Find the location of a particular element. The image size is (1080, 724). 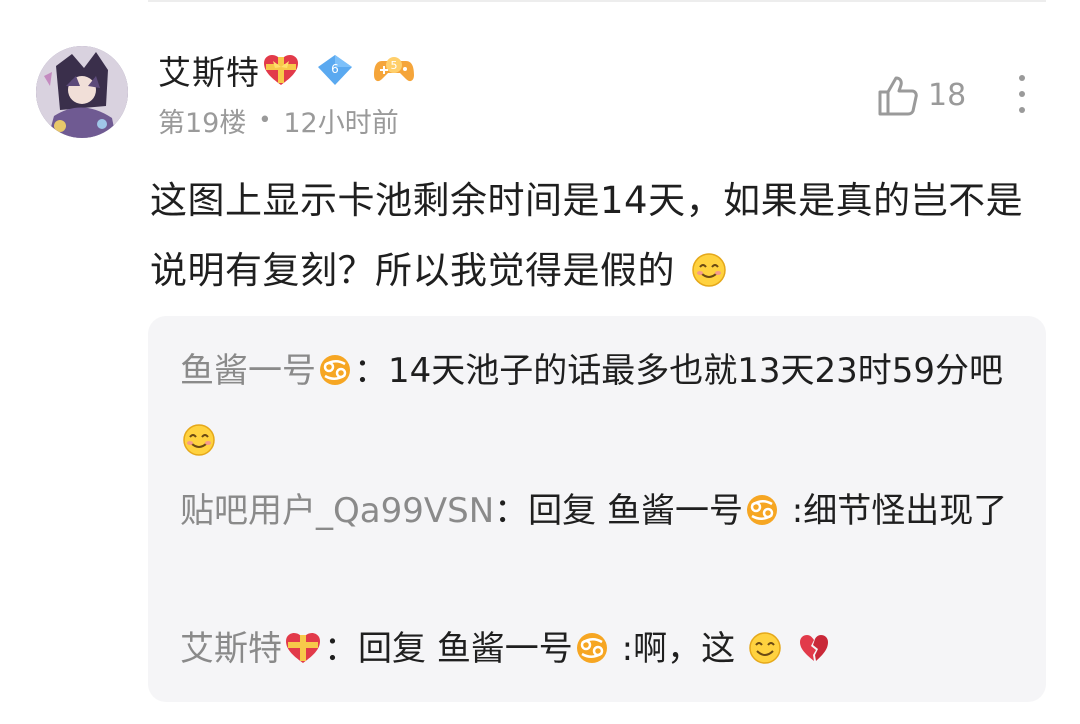

like-count: 18 is located at coordinates (947, 95).